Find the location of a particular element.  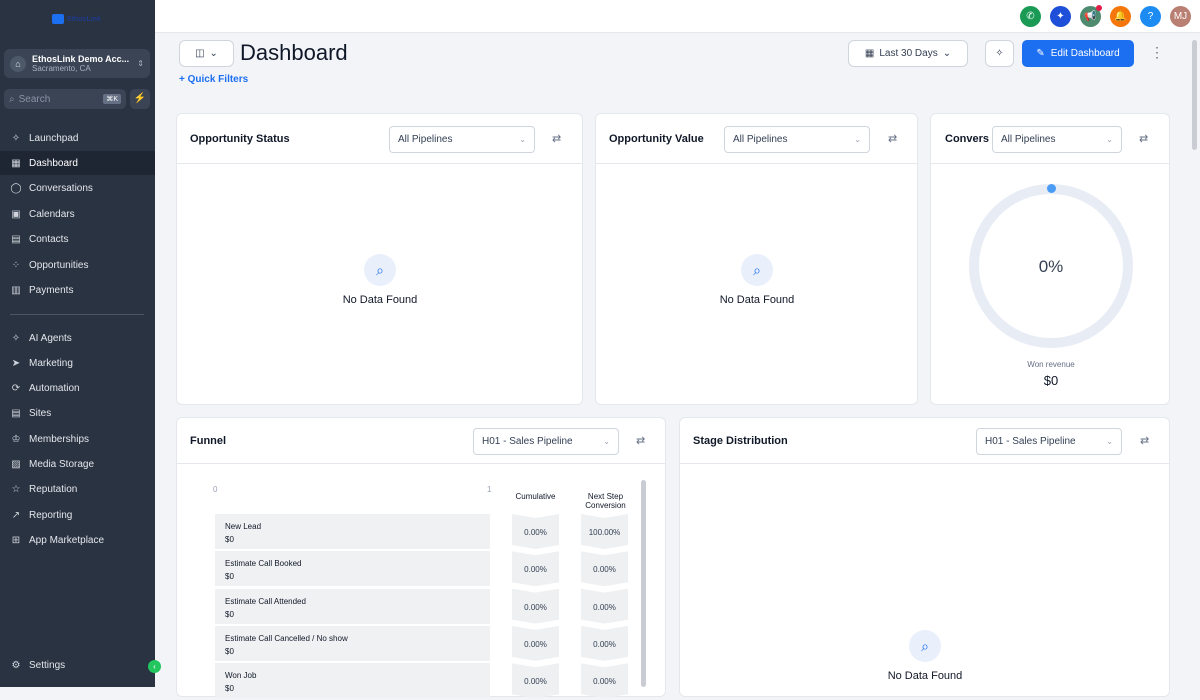

nav-icon: ↗ is located at coordinates (16, 515).